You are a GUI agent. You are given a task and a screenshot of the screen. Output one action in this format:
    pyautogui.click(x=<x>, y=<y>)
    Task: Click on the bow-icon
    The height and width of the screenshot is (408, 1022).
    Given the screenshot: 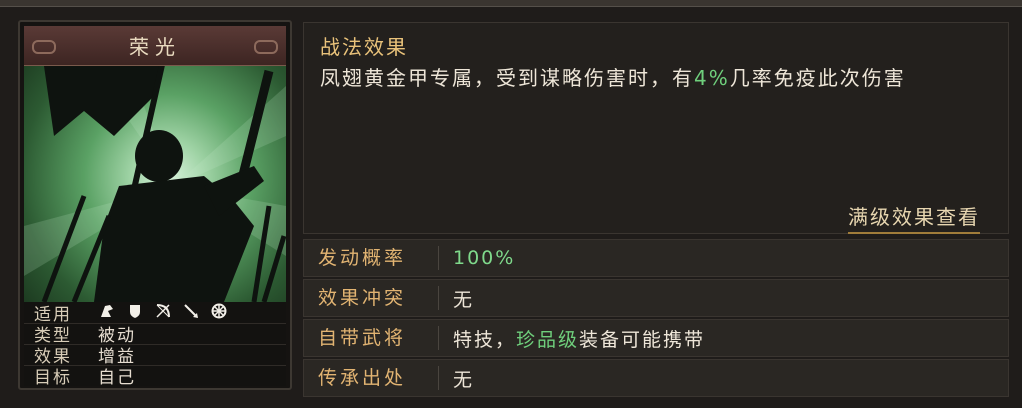 What is the action you would take?
    pyautogui.click(x=163, y=313)
    